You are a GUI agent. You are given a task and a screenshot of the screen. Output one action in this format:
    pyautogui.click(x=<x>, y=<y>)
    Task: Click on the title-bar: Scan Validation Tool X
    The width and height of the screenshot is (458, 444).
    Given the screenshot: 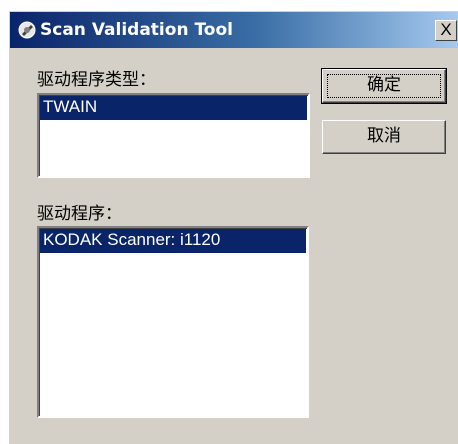 What is the action you would take?
    pyautogui.click(x=234, y=30)
    